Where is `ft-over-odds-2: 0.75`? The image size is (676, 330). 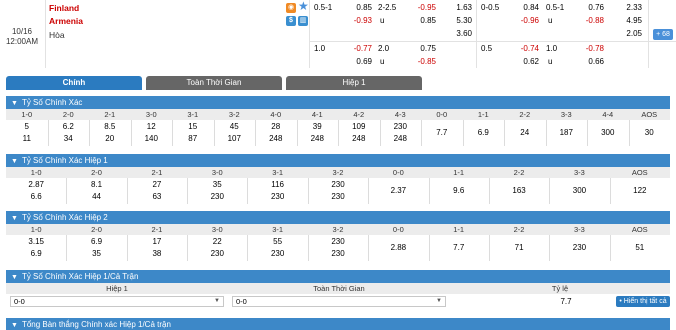
ft-over-odds-2: 0.75 is located at coordinates (420, 48).